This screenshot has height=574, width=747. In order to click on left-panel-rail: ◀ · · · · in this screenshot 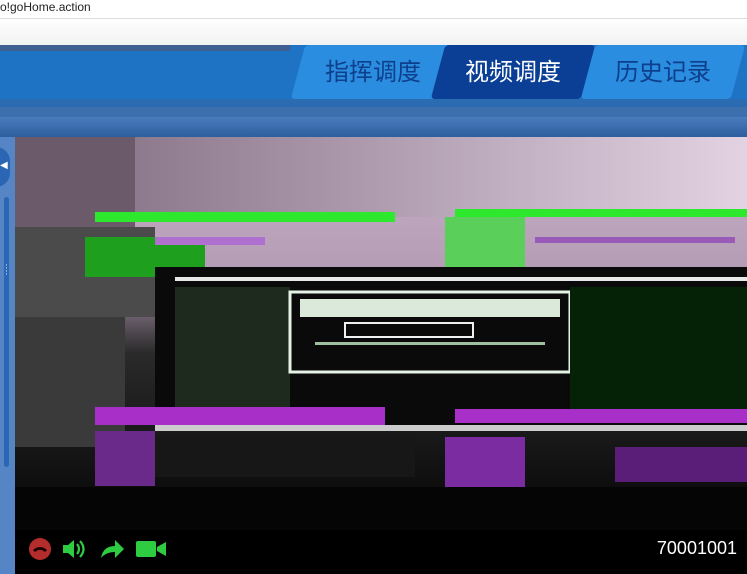, I will do `click(7, 355)`.